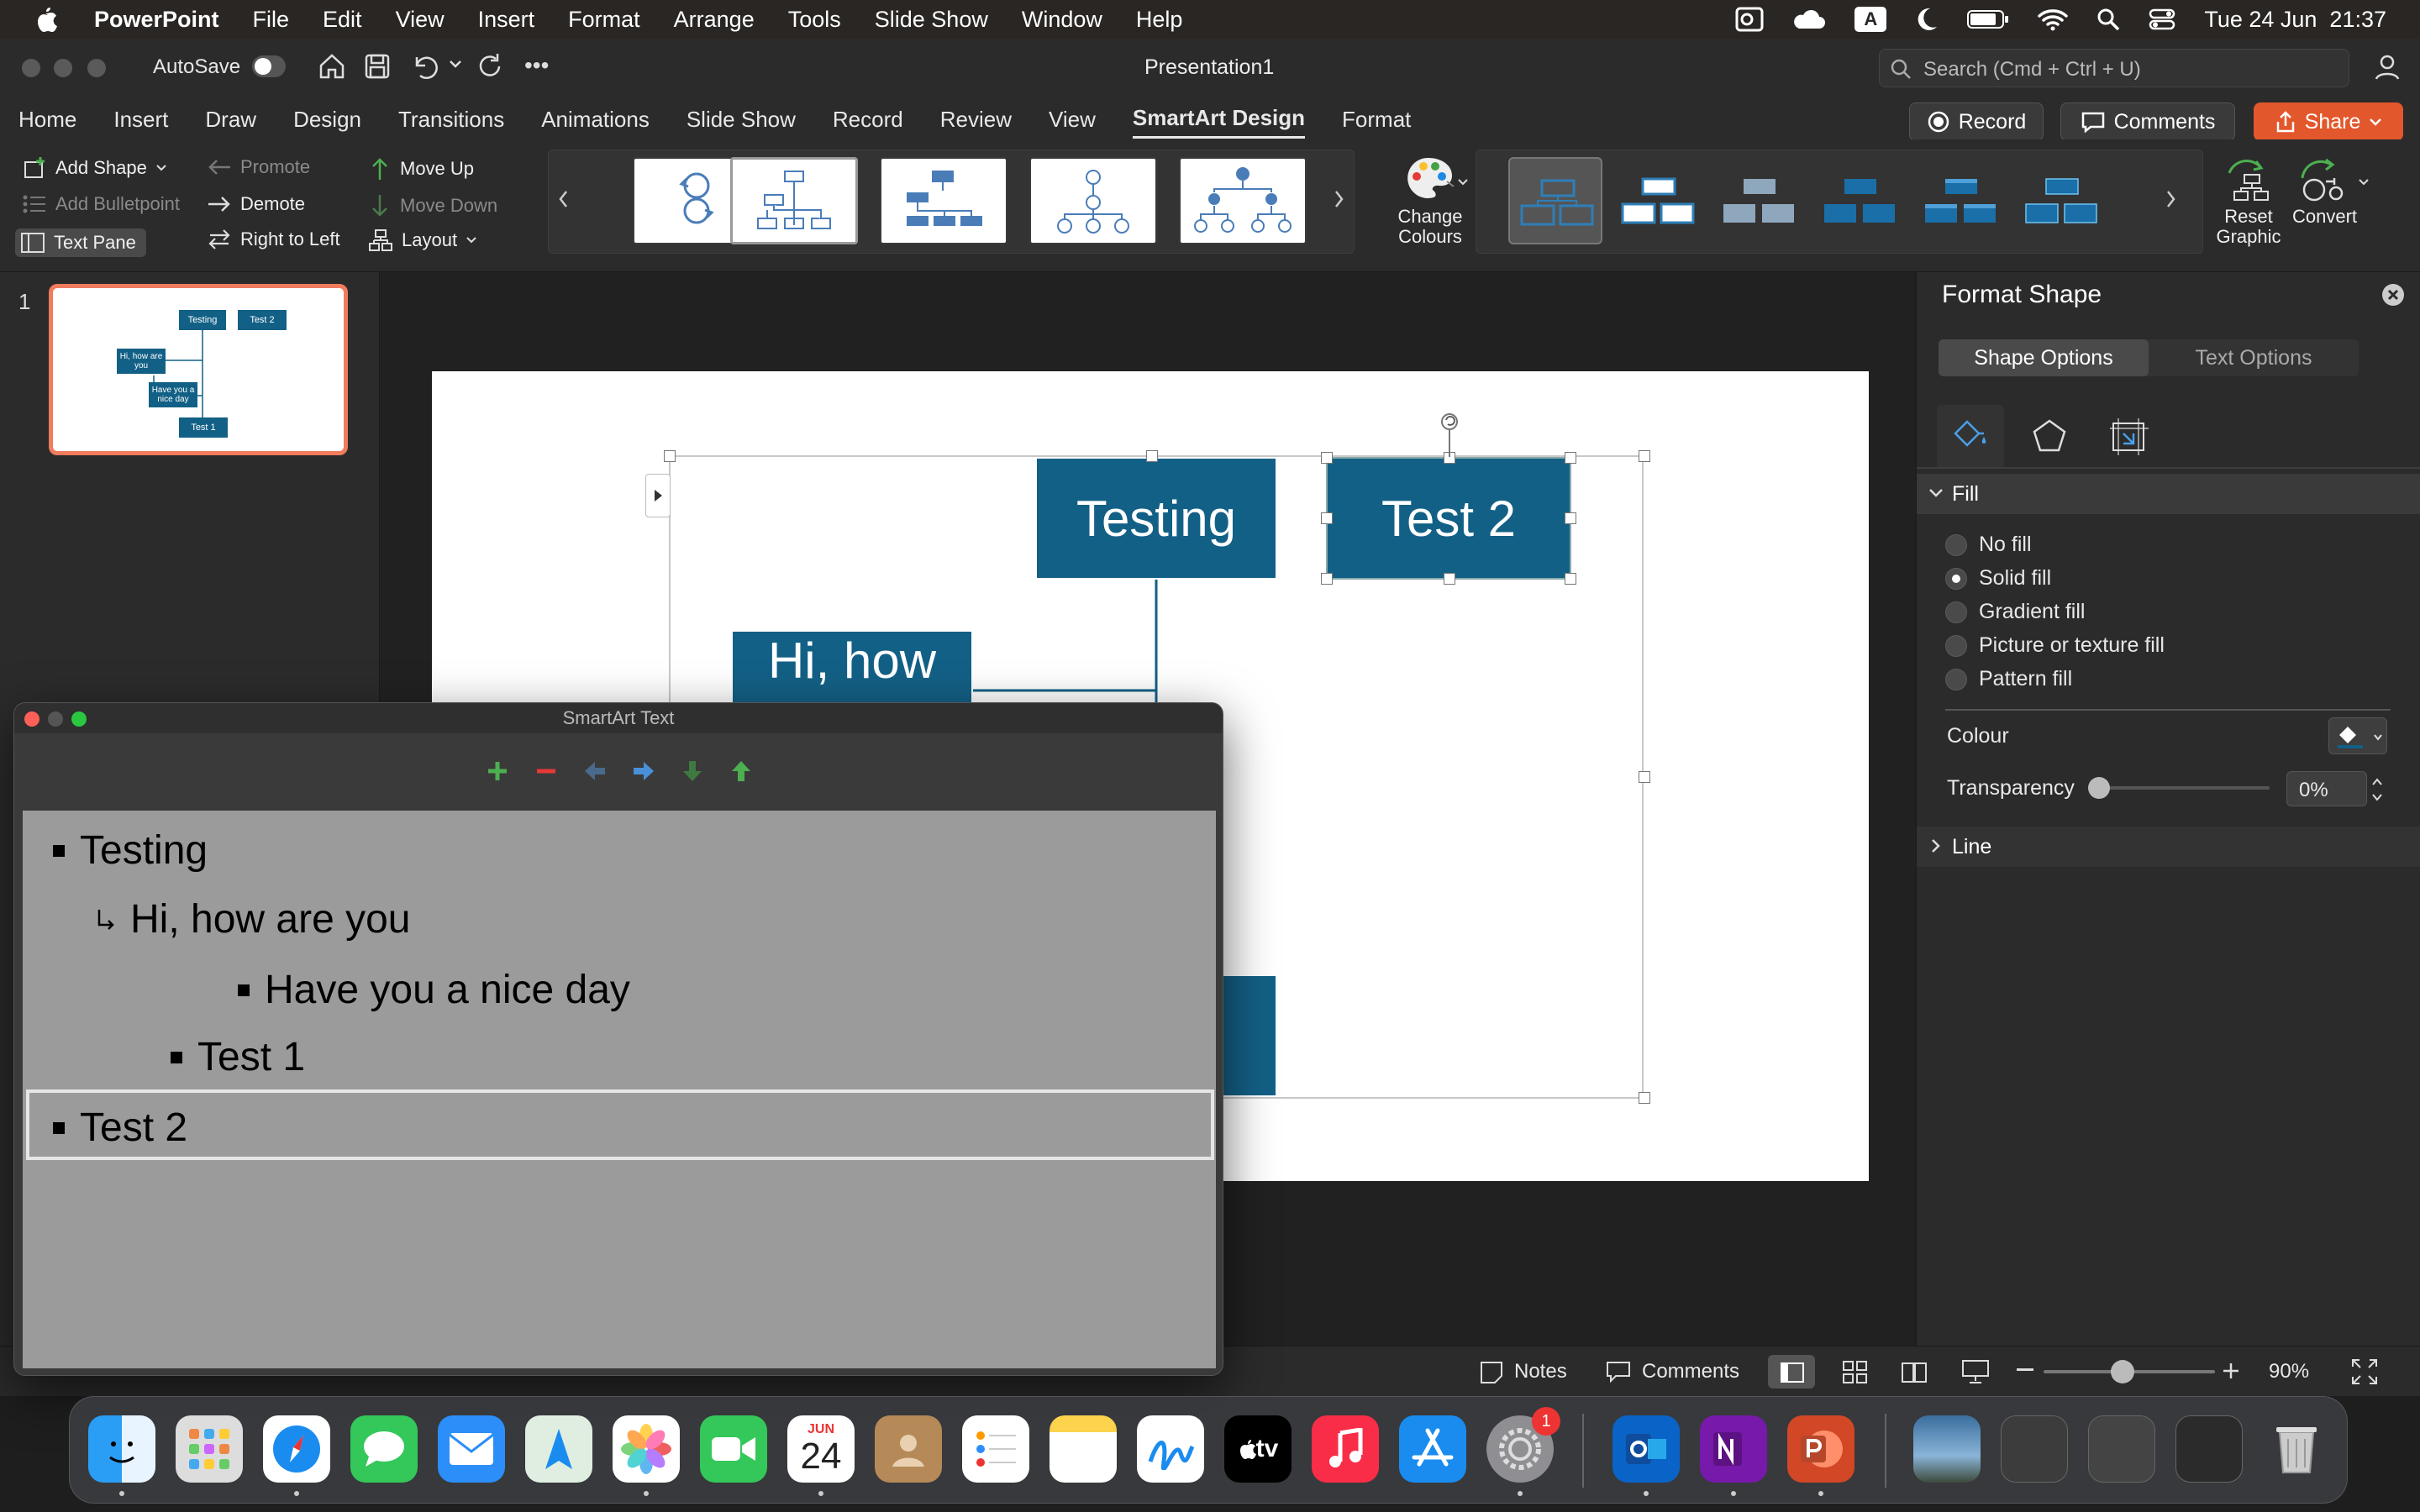 The height and width of the screenshot is (1512, 2420). I want to click on menubar-clock: Tue 24 Jun 21:37, so click(2295, 20).